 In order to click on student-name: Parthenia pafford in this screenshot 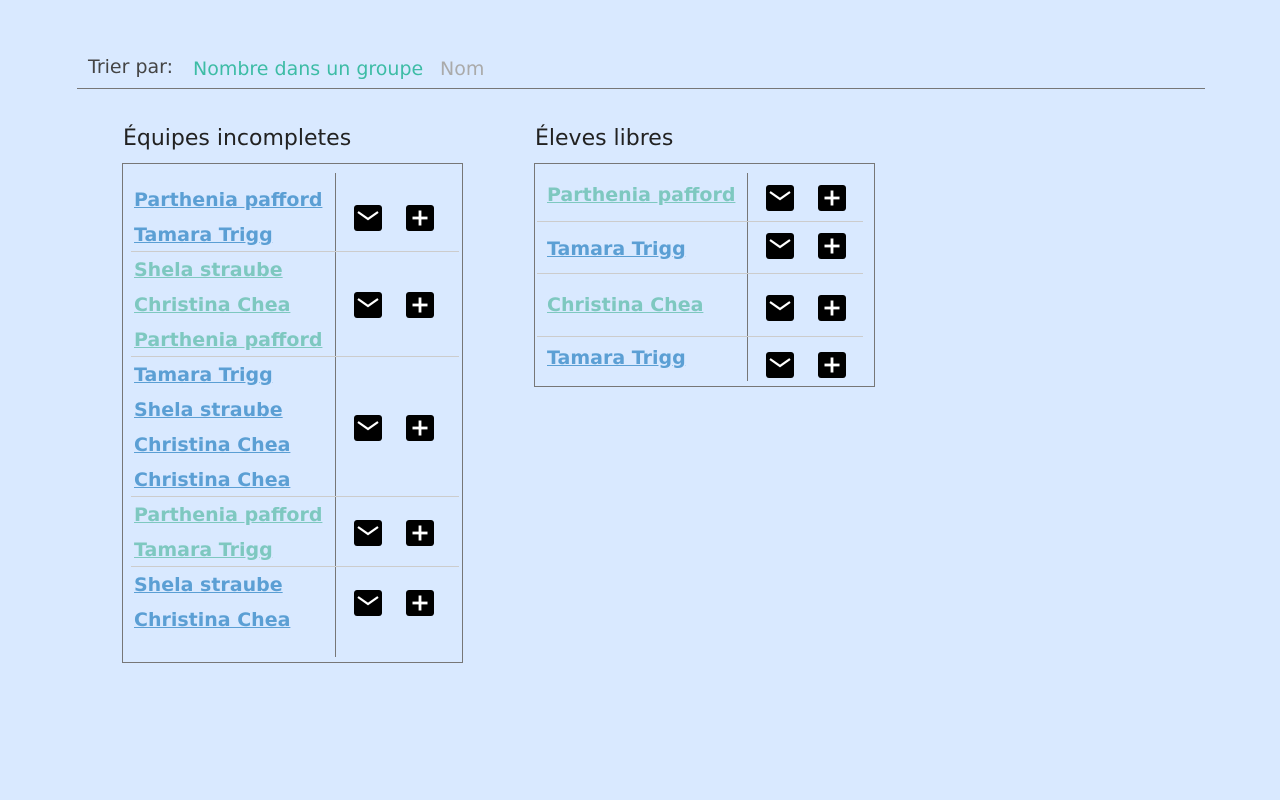, I will do `click(641, 195)`.